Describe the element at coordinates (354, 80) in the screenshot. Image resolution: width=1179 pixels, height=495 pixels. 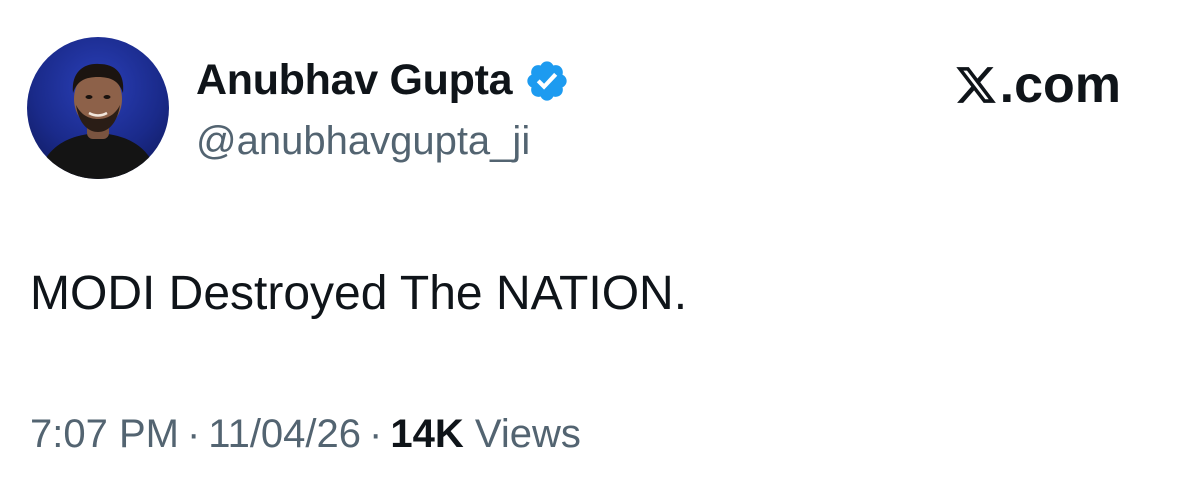
I see `author-display-name: Anubhav Gupta` at that location.